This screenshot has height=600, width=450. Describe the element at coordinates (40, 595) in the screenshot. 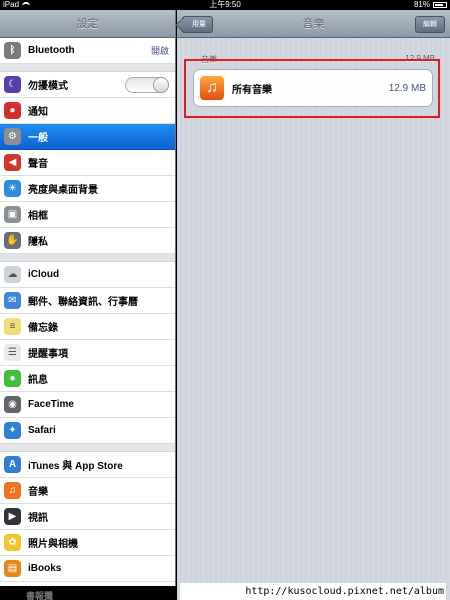

I see `sidebar-partial-label: 書報攤` at that location.